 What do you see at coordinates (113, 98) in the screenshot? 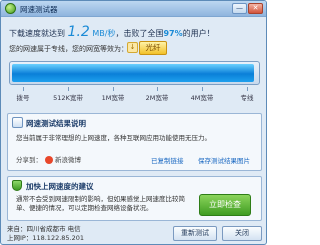
I see `gauge-label: 1M宽带` at bounding box center [113, 98].